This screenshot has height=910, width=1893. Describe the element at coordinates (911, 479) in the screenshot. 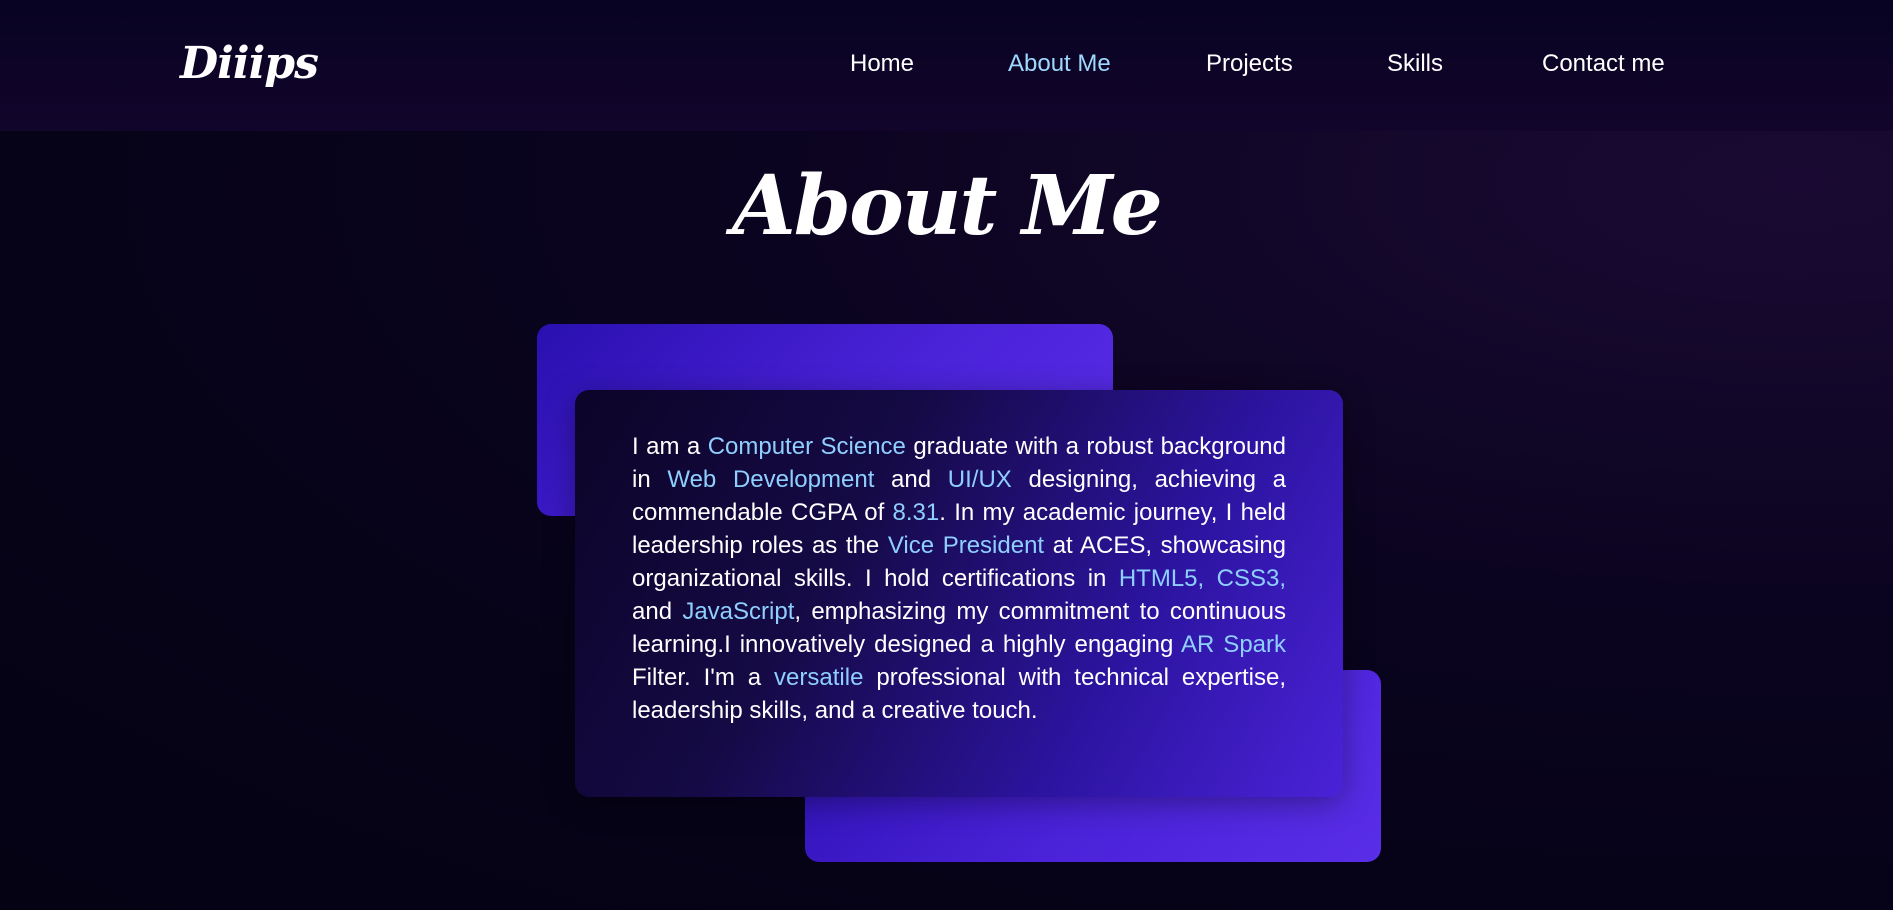

I see `about-text-3: and` at that location.